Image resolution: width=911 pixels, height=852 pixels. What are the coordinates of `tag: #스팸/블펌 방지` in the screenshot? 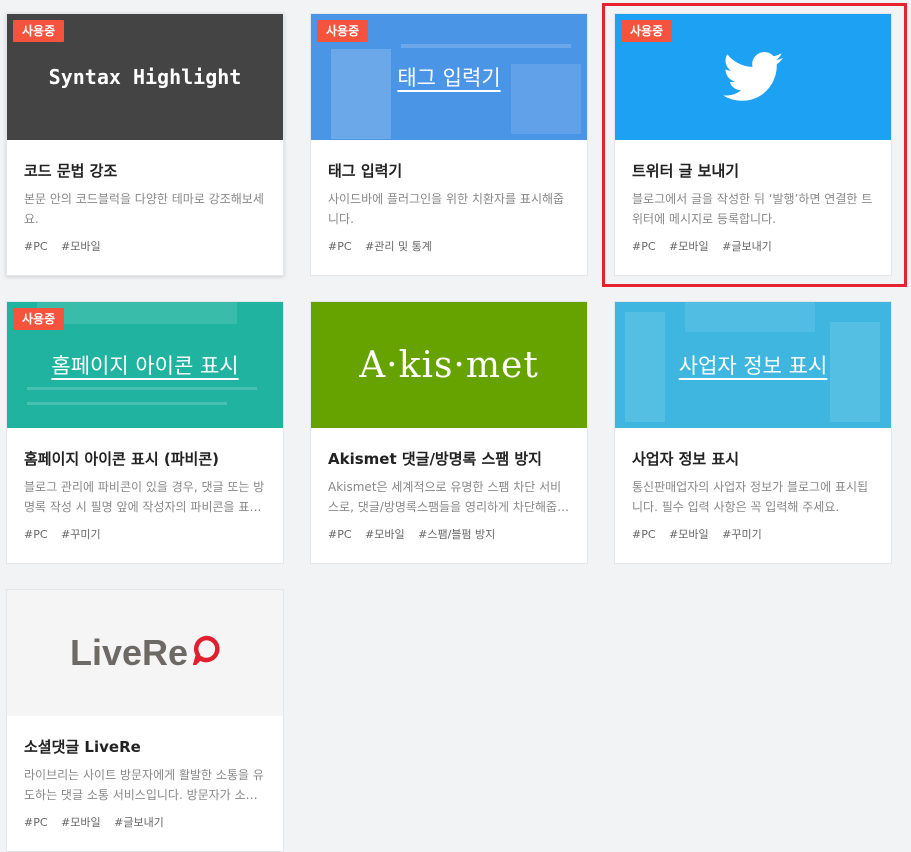 It's located at (457, 534).